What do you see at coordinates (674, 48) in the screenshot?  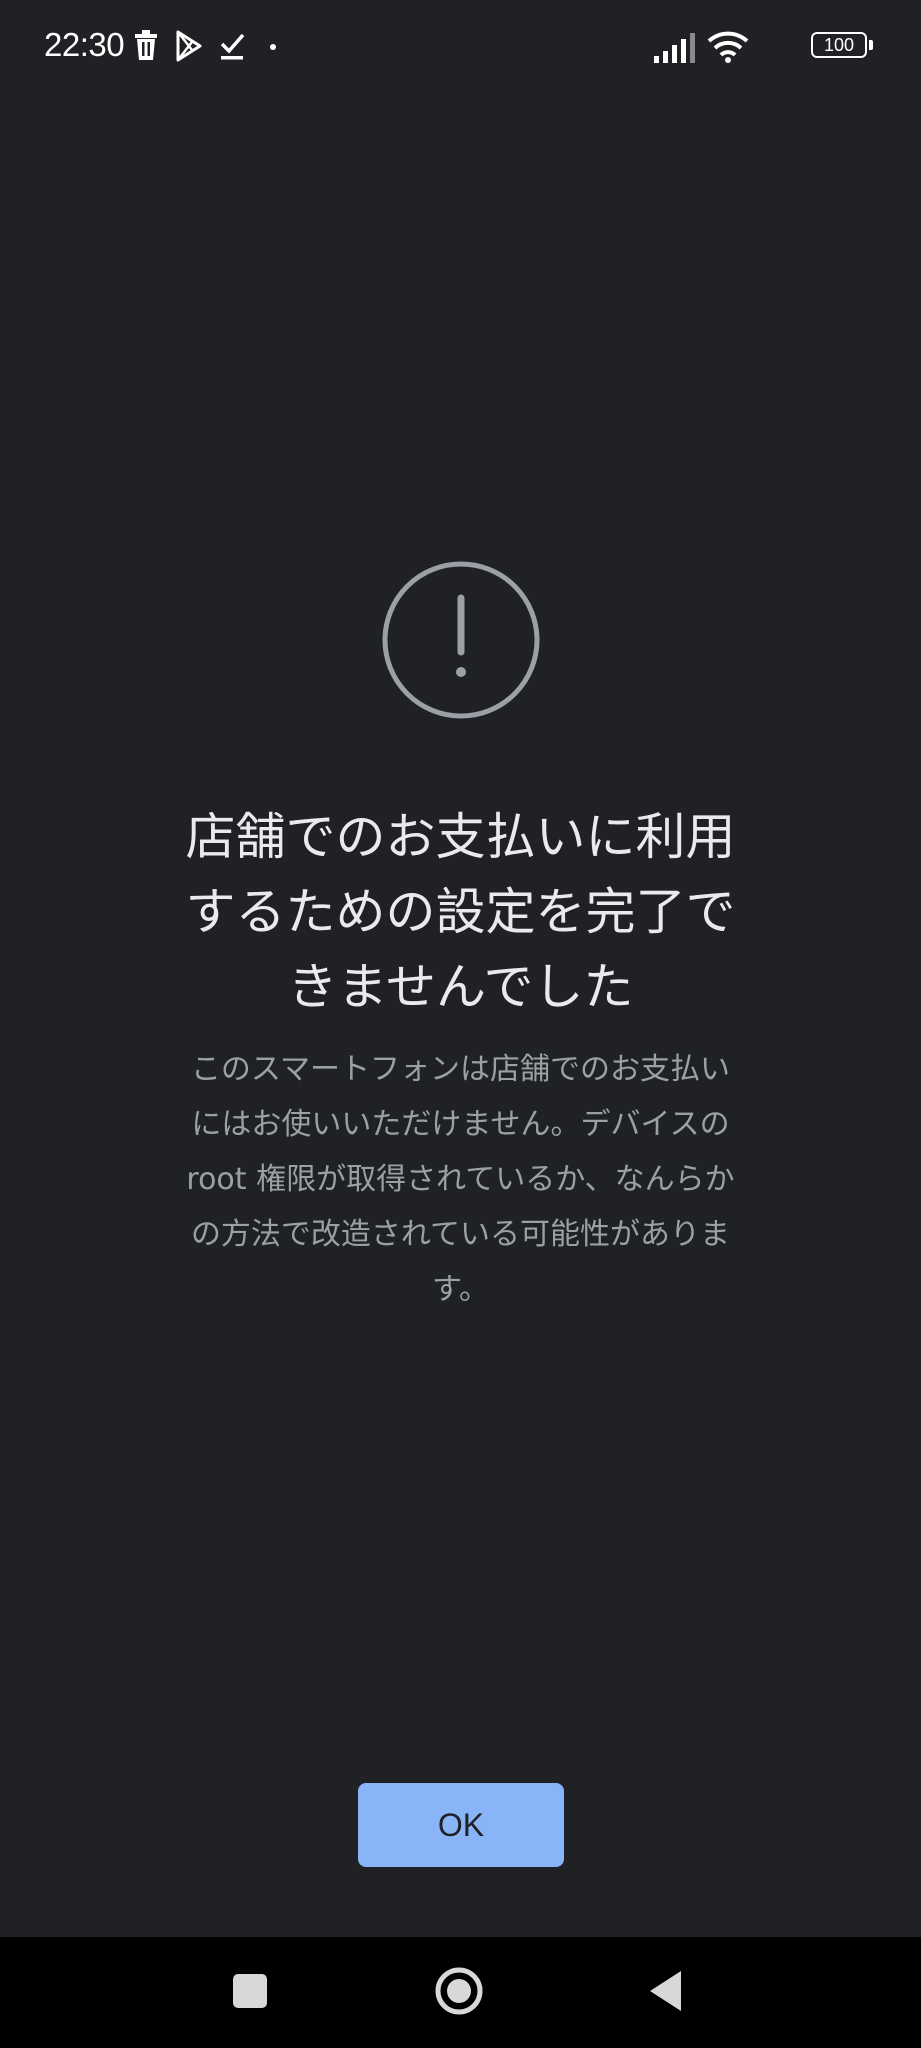 I see `signal-icon` at bounding box center [674, 48].